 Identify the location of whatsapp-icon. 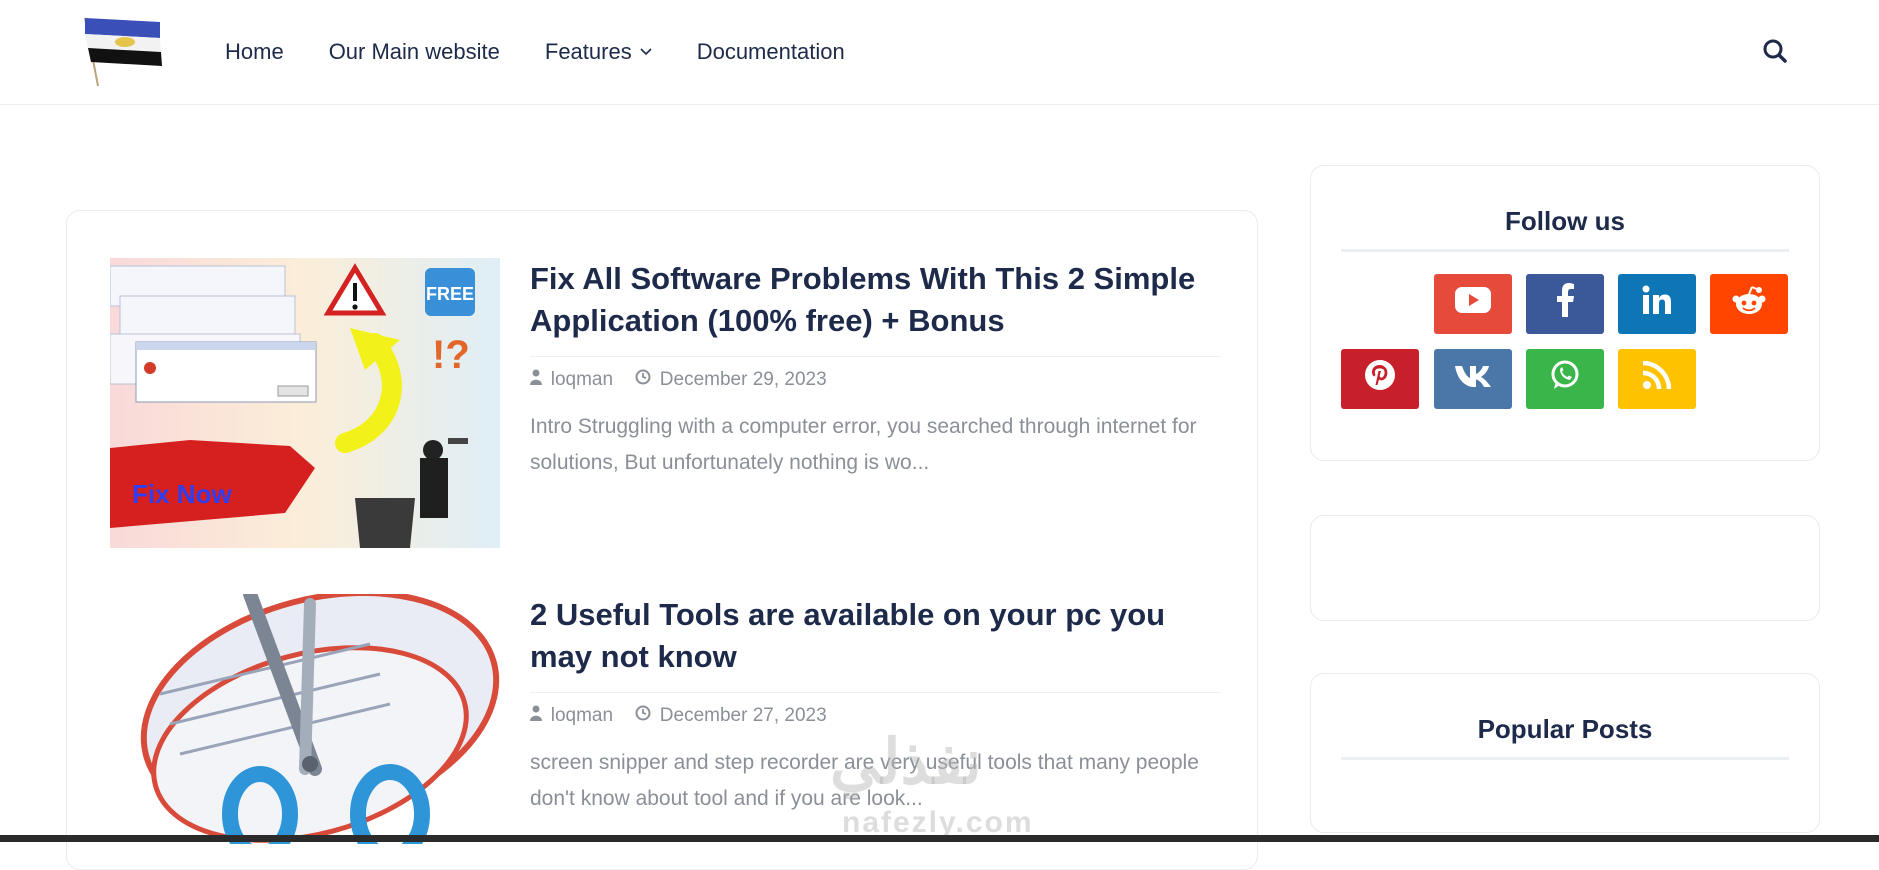
(1565, 379).